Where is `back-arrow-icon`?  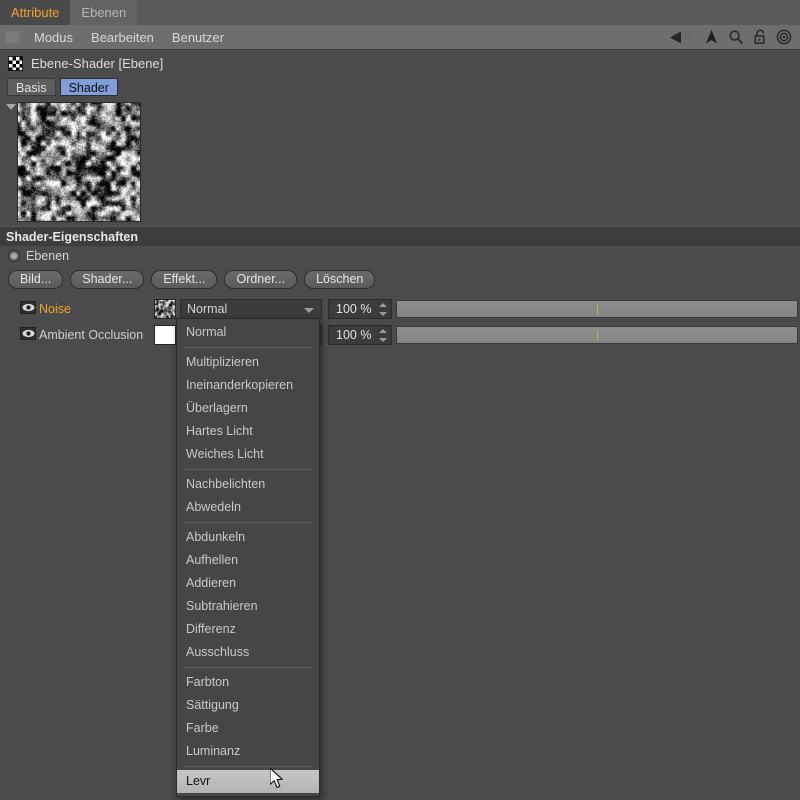
back-arrow-icon is located at coordinates (682, 37).